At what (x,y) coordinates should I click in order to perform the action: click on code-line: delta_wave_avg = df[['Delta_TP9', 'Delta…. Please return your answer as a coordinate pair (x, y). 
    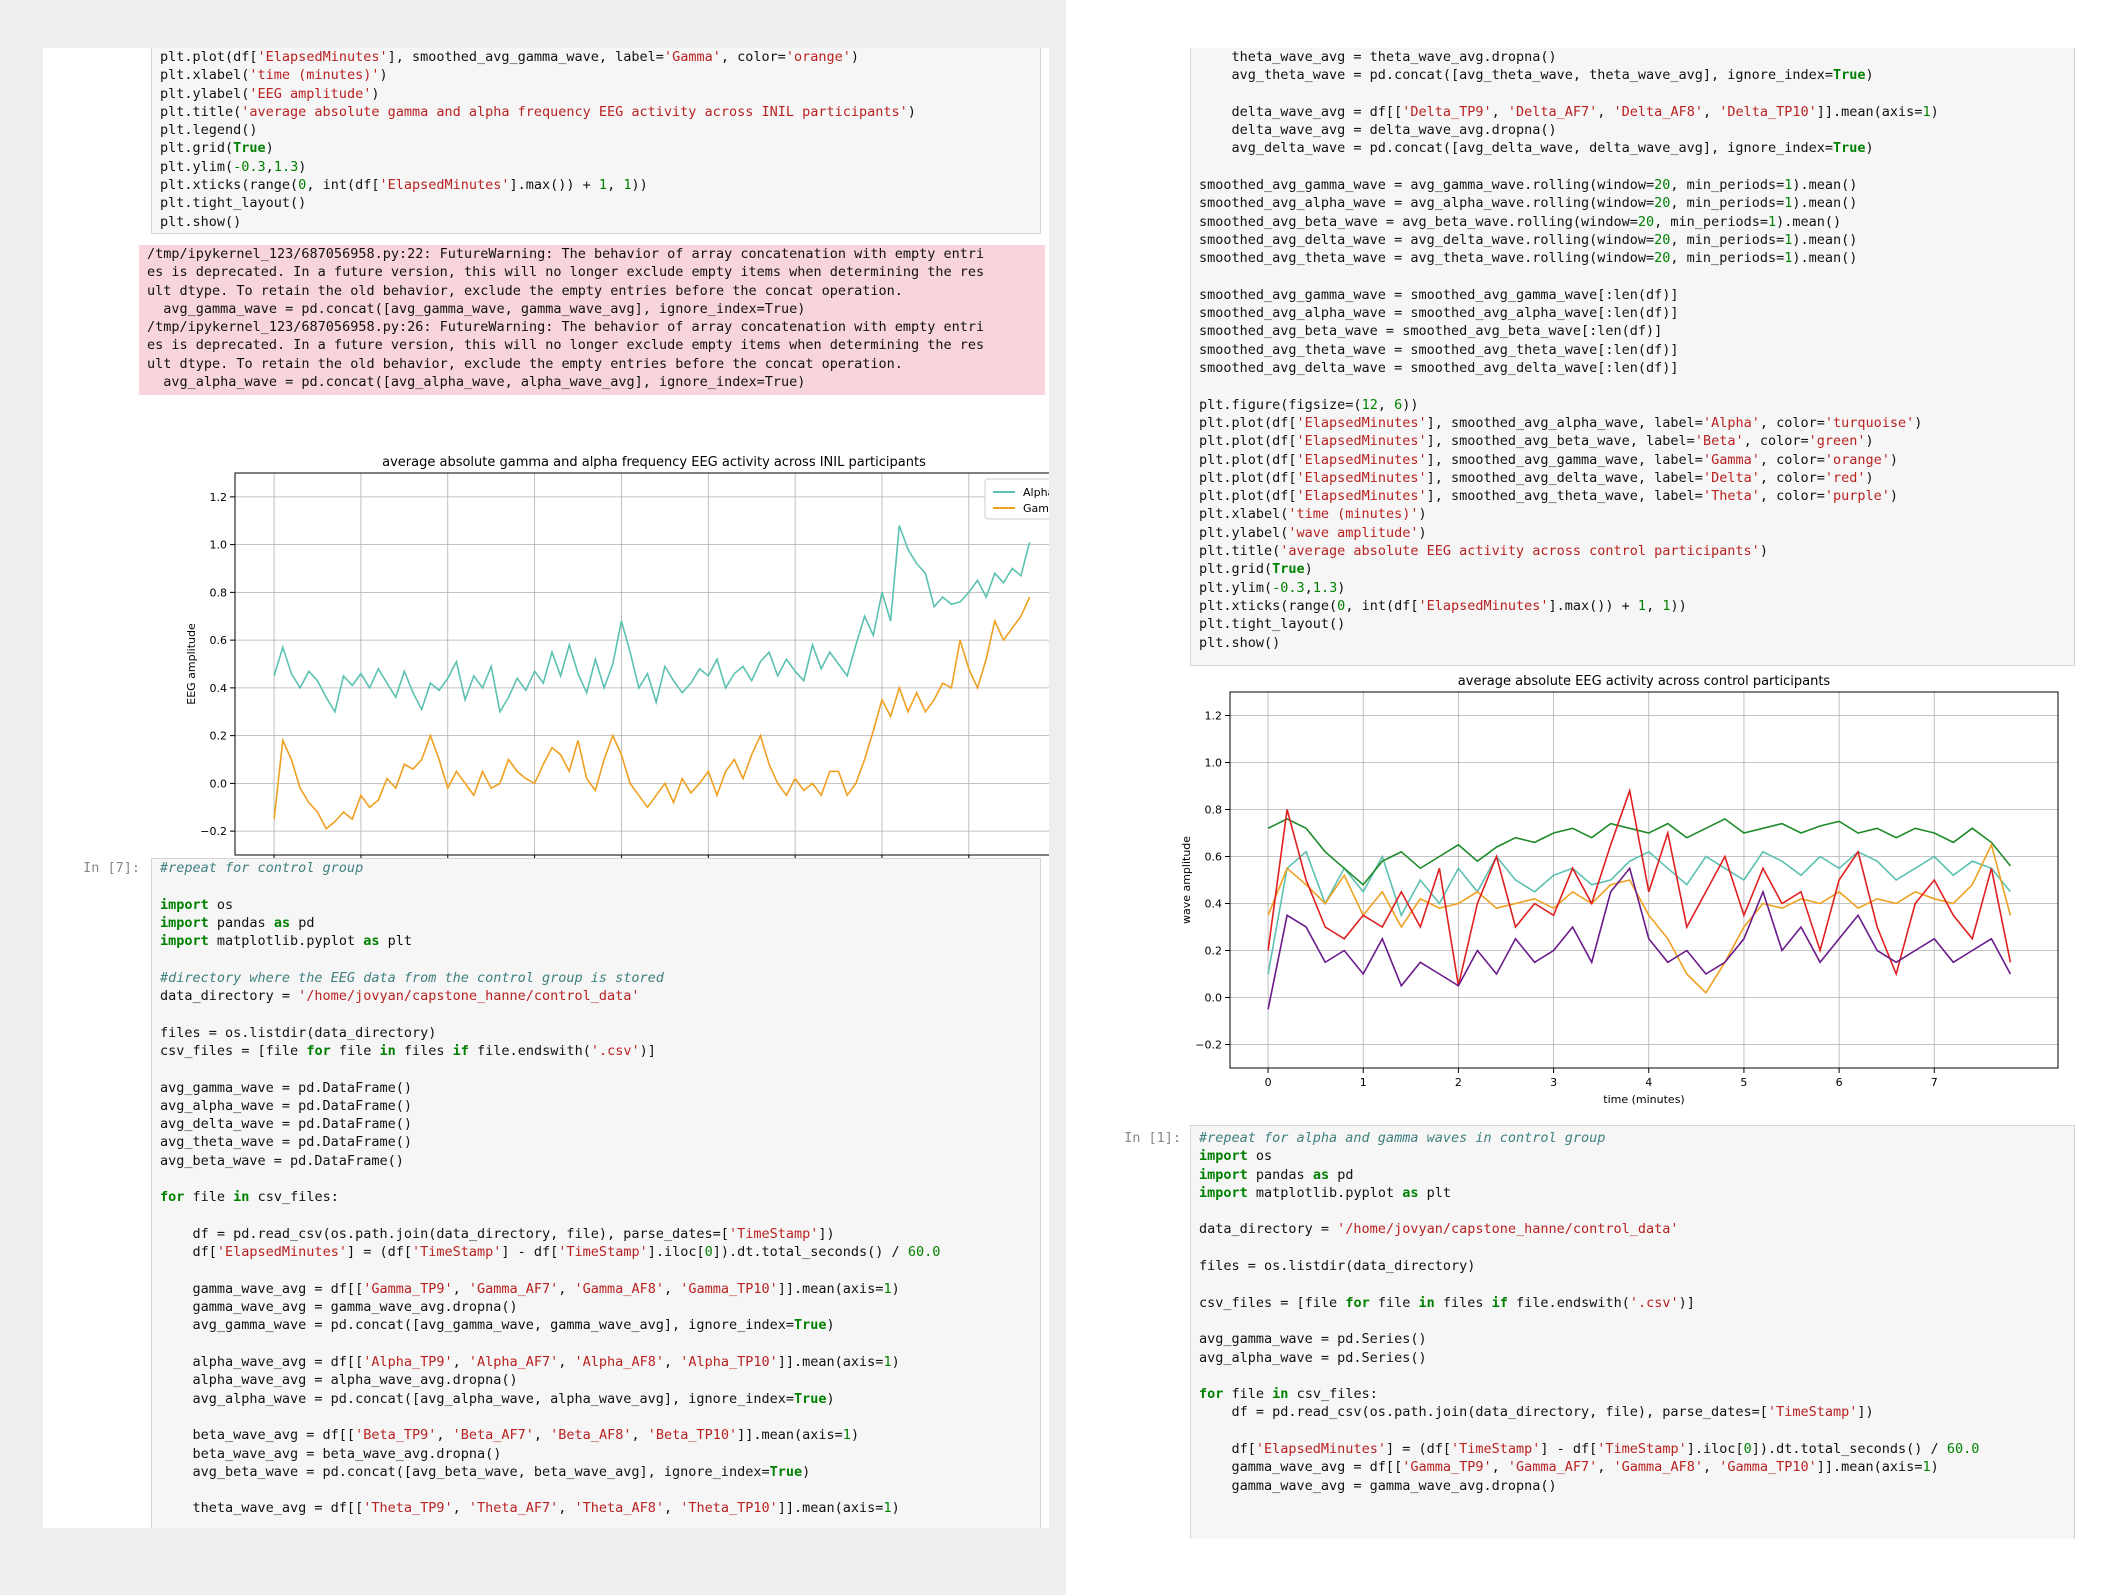
    Looking at the image, I should click on (1569, 111).